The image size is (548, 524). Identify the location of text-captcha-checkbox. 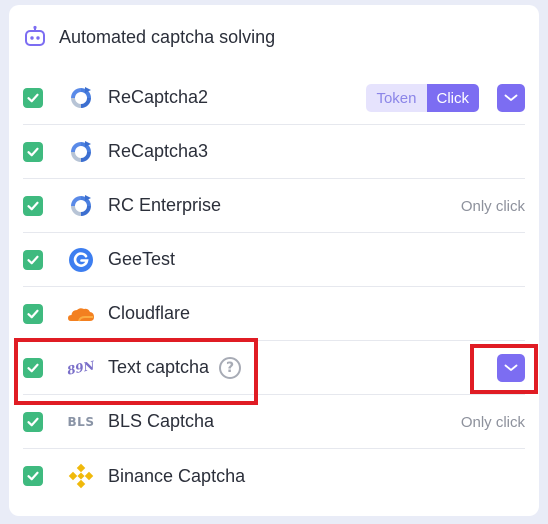
(33, 367).